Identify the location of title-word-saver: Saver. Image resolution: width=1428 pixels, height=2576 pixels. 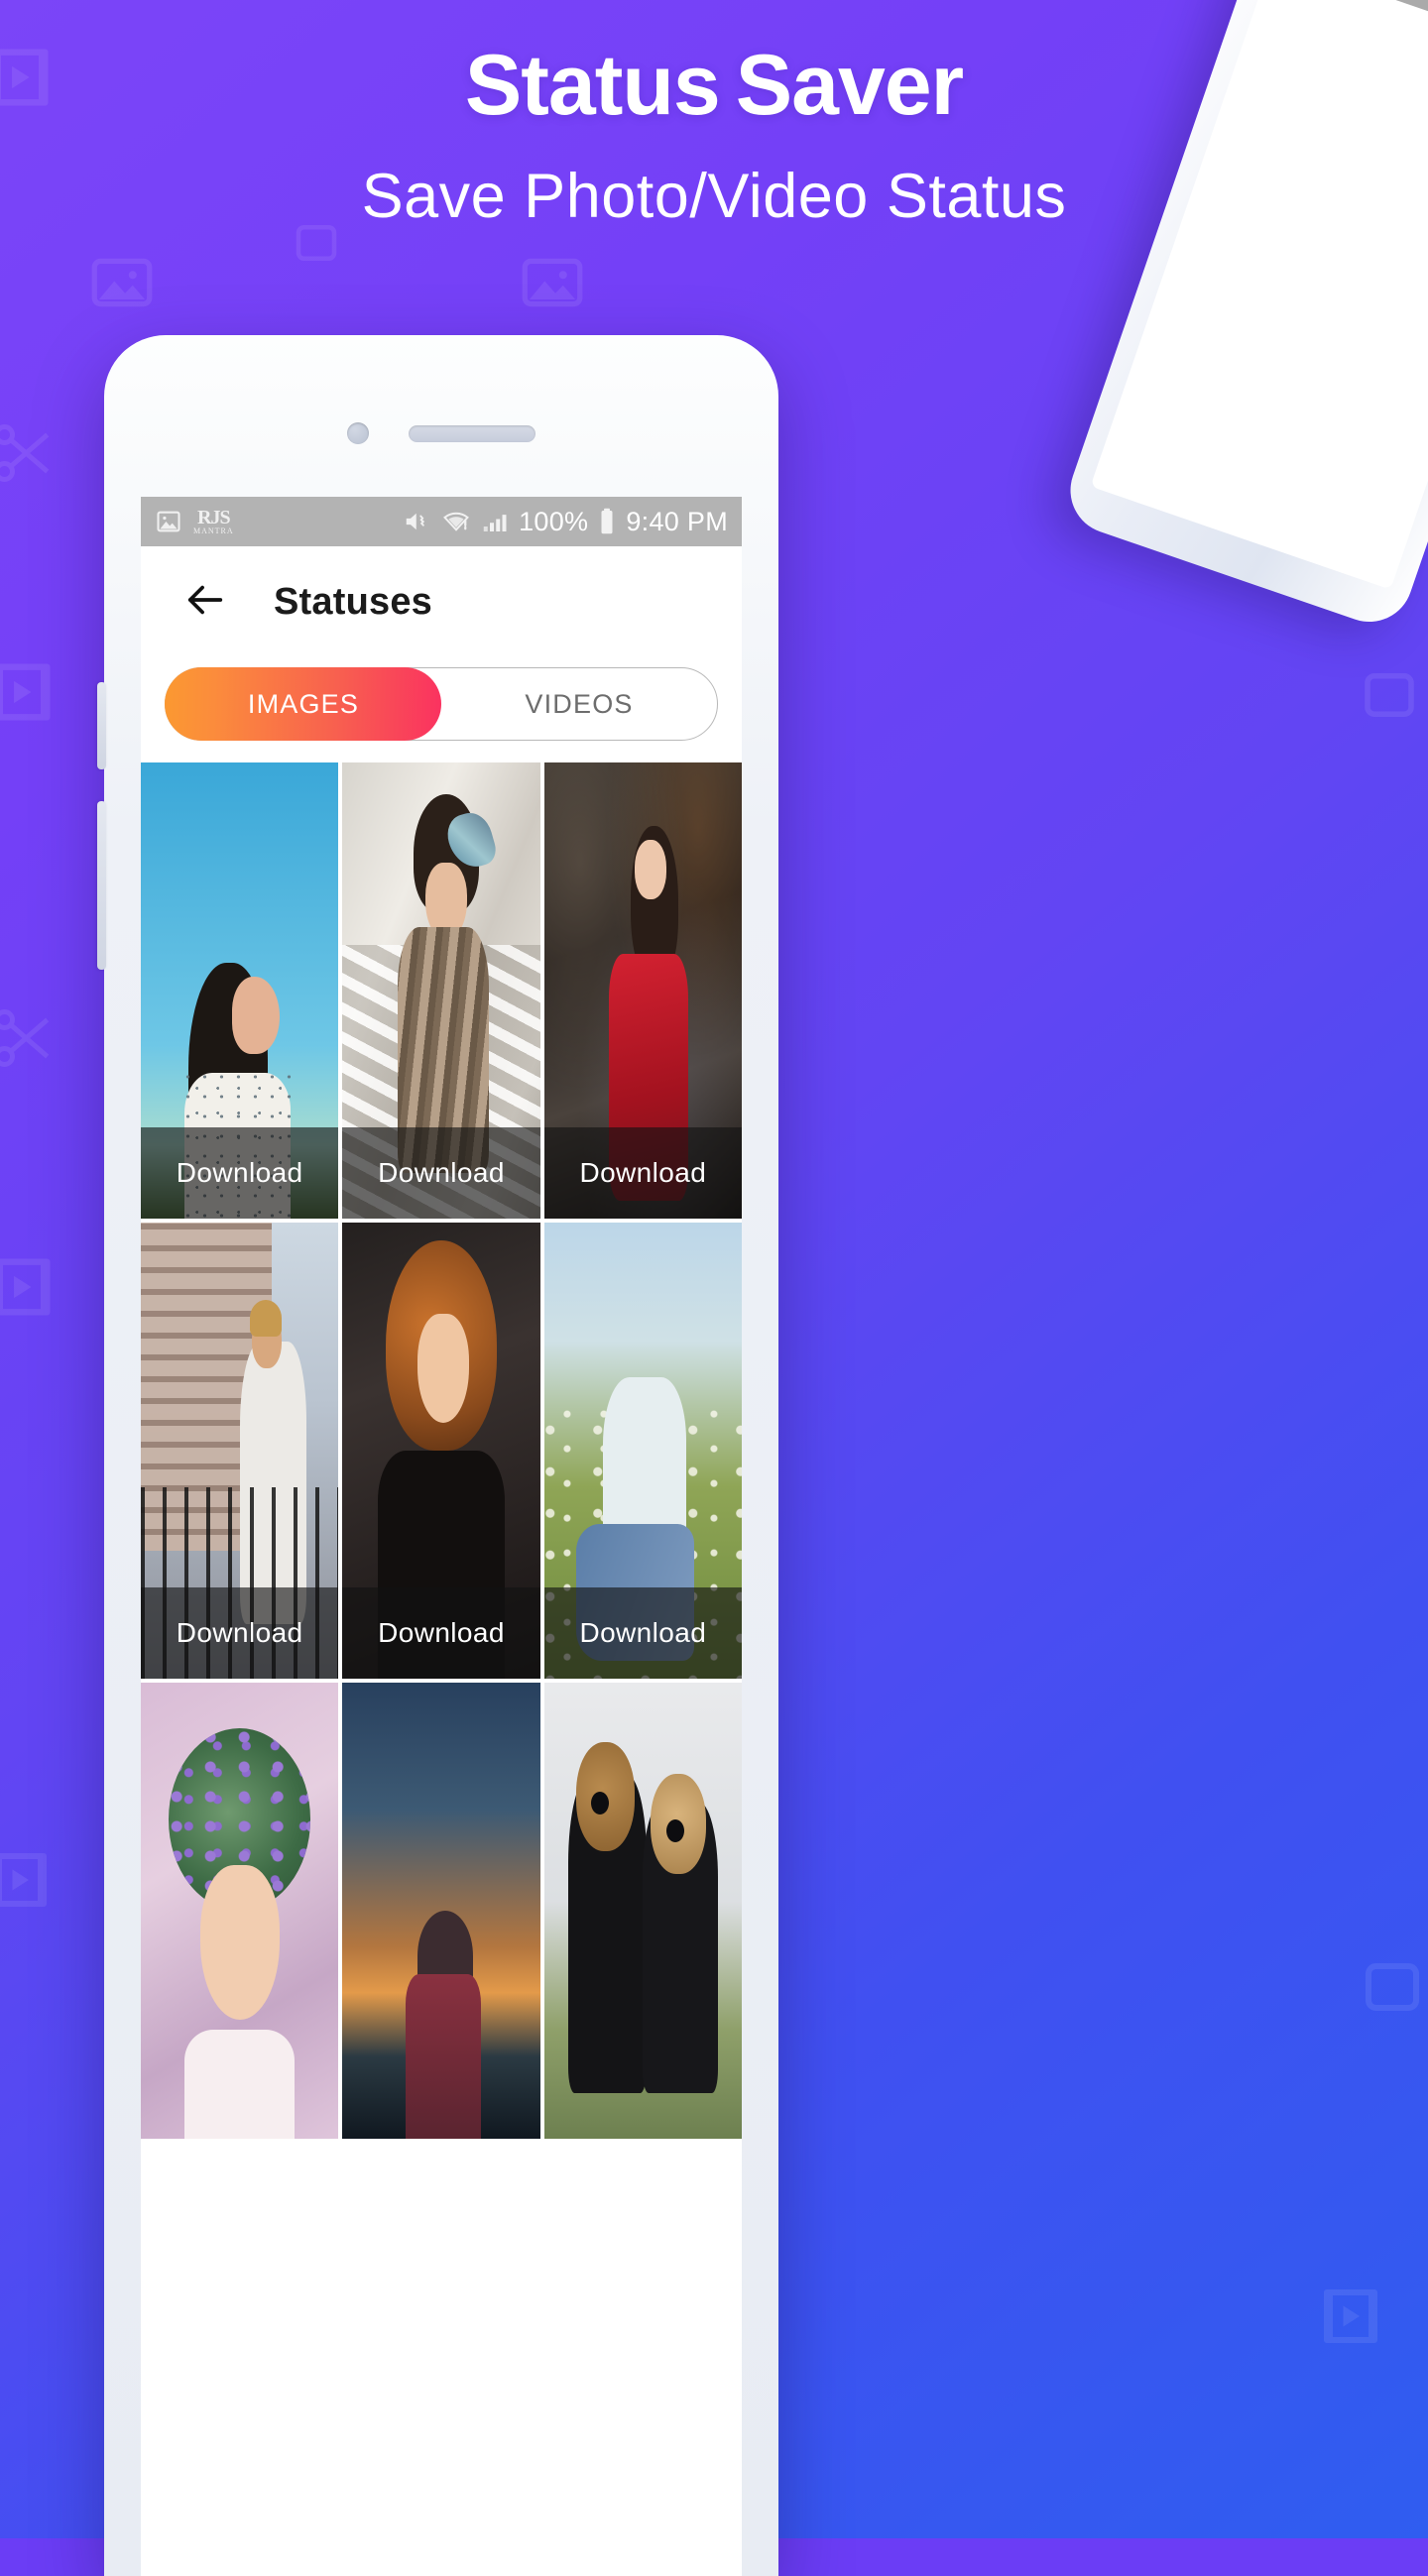
(849, 85).